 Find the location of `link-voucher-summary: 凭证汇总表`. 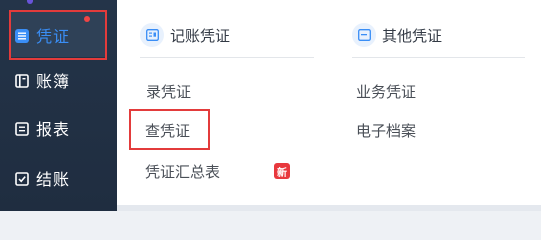

link-voucher-summary: 凭证汇总表 is located at coordinates (182, 171).